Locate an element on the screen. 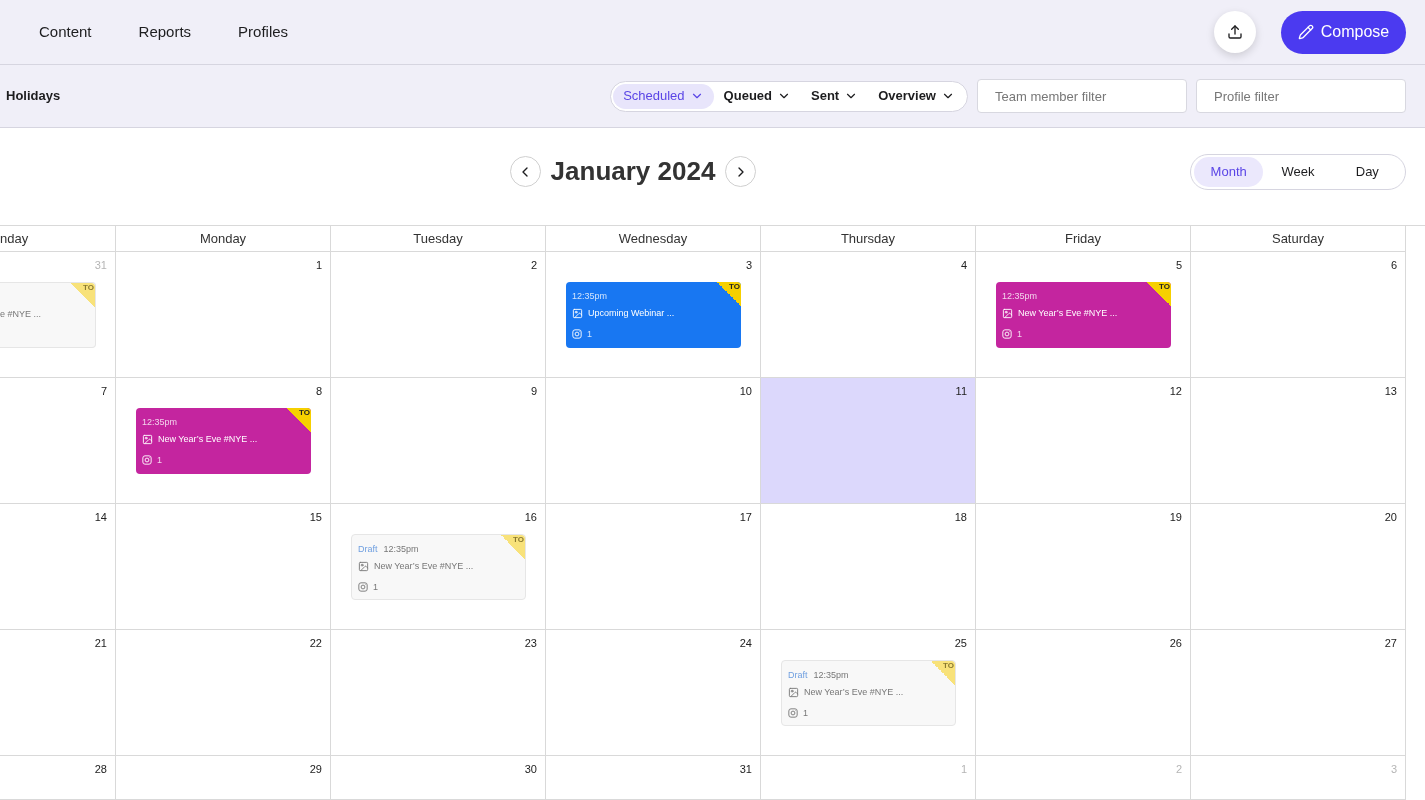 The height and width of the screenshot is (800, 1425). day-cell: 8 12:35pm New Year’s Eve #NYE ... 1 TO is located at coordinates (223, 441).